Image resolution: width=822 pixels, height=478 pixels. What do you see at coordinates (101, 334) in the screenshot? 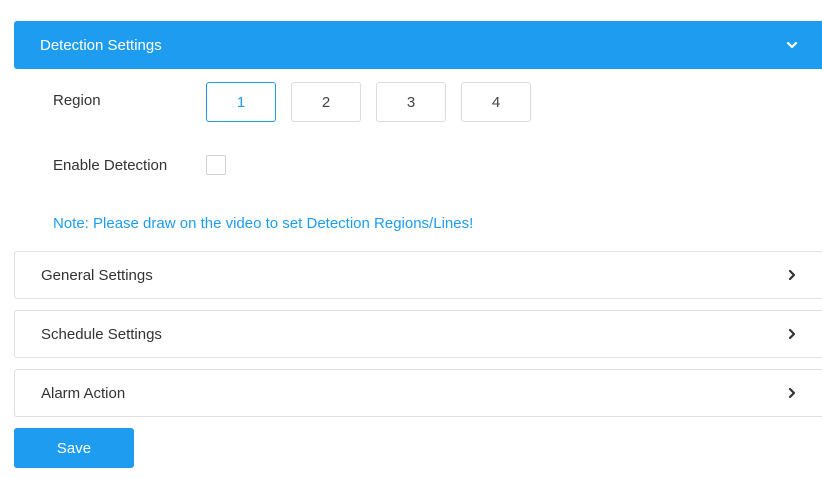
I see `schedule-settings-title: Schedule Settings` at bounding box center [101, 334].